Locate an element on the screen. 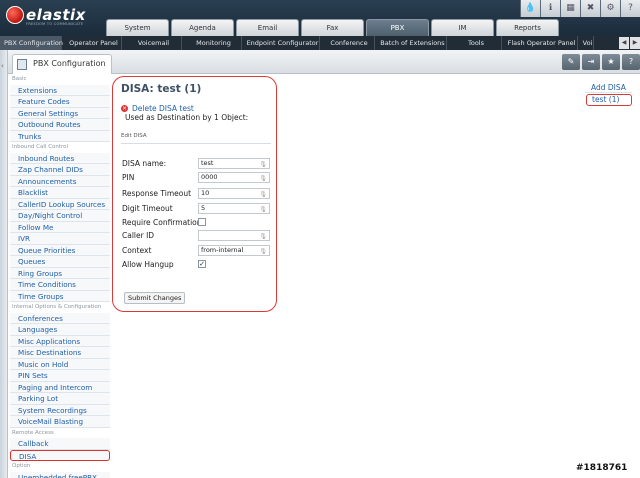  sidebar-item-queue-priorities: Queue Priorities is located at coordinates (60, 250).